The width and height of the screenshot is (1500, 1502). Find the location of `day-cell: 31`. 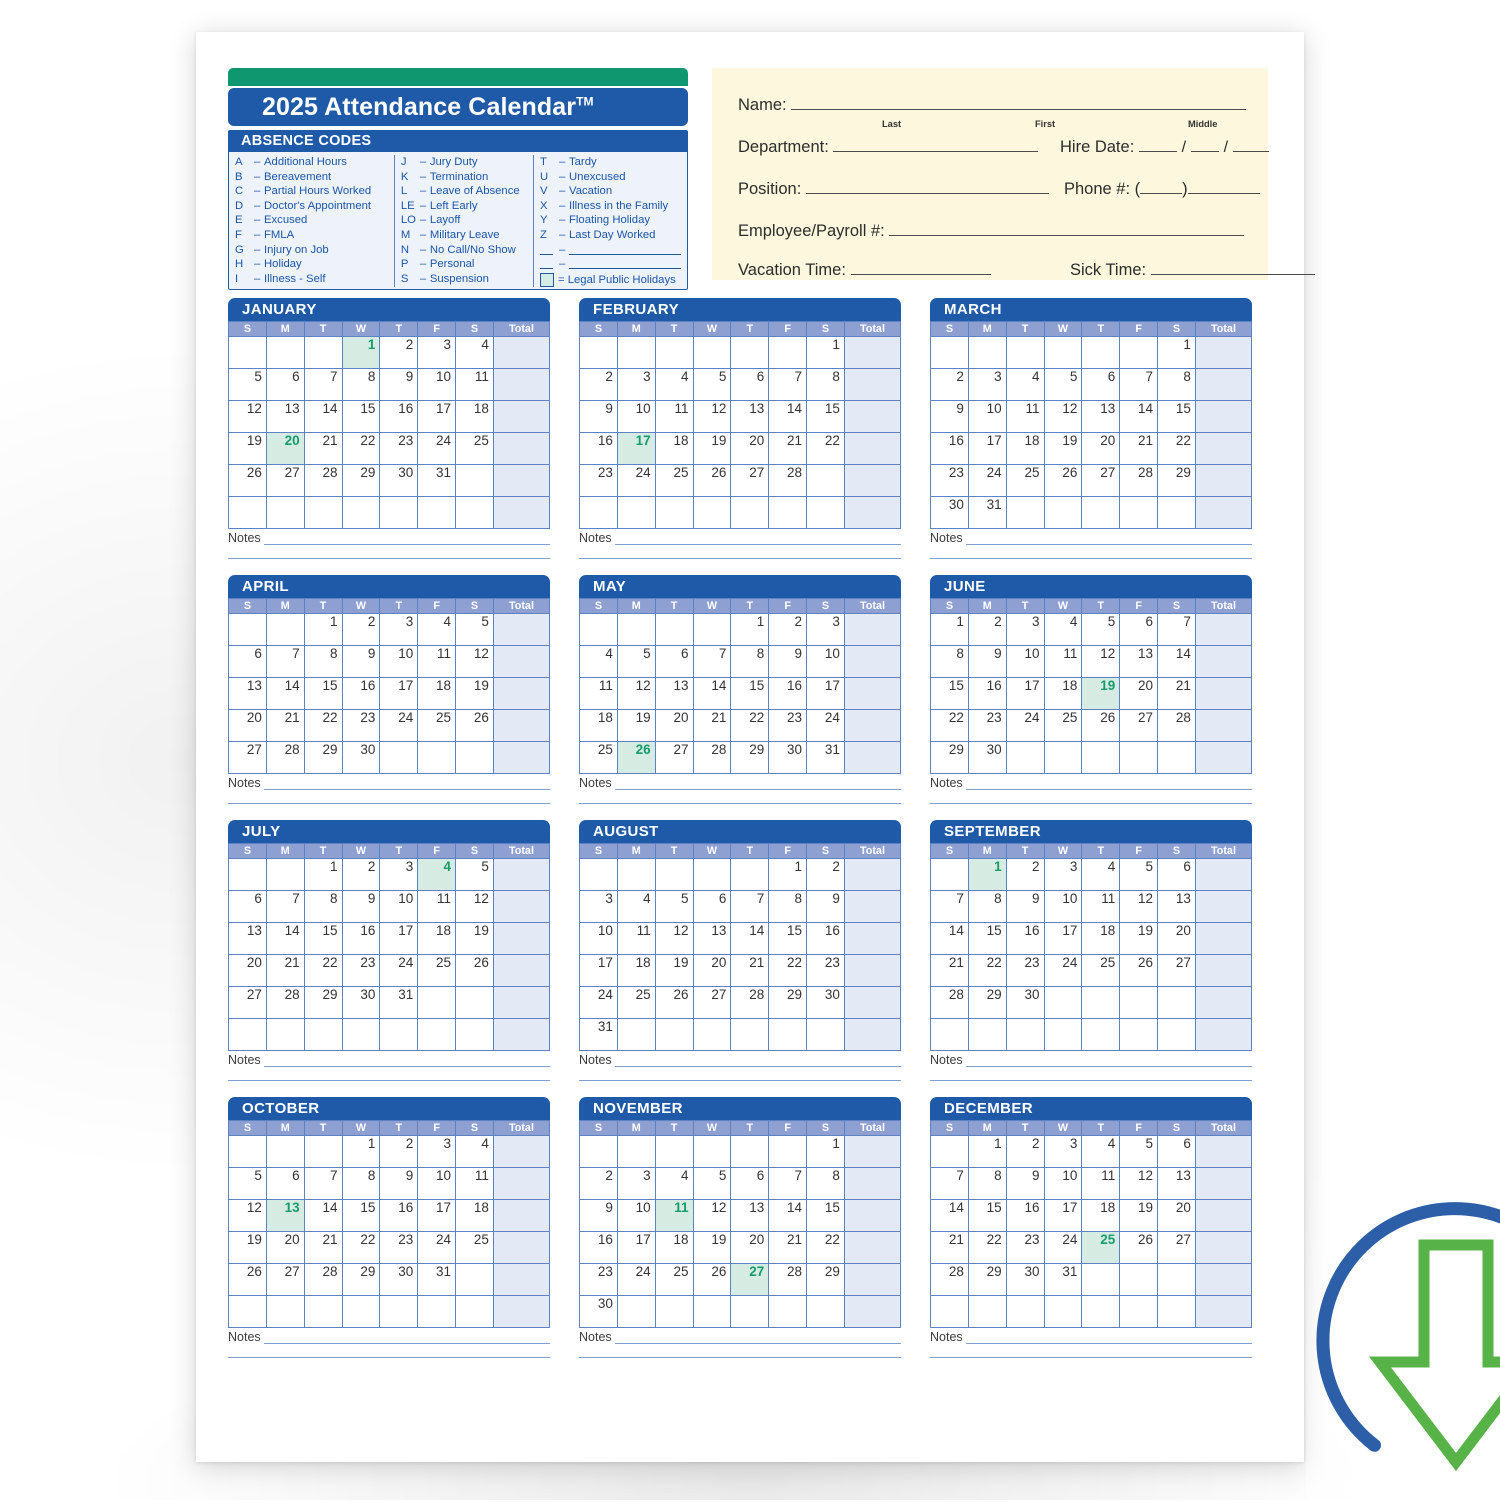

day-cell: 31 is located at coordinates (437, 480).